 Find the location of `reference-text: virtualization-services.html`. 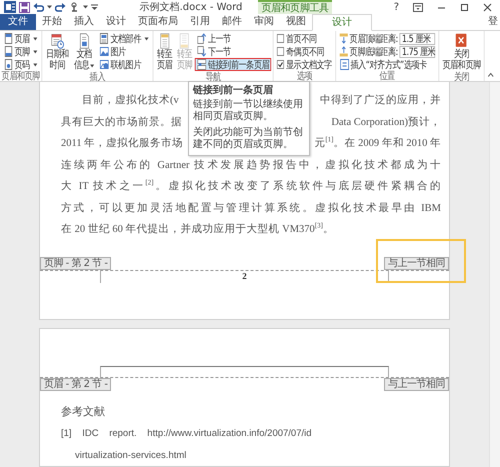

reference-text: virtualization-services.html is located at coordinates (131, 455).